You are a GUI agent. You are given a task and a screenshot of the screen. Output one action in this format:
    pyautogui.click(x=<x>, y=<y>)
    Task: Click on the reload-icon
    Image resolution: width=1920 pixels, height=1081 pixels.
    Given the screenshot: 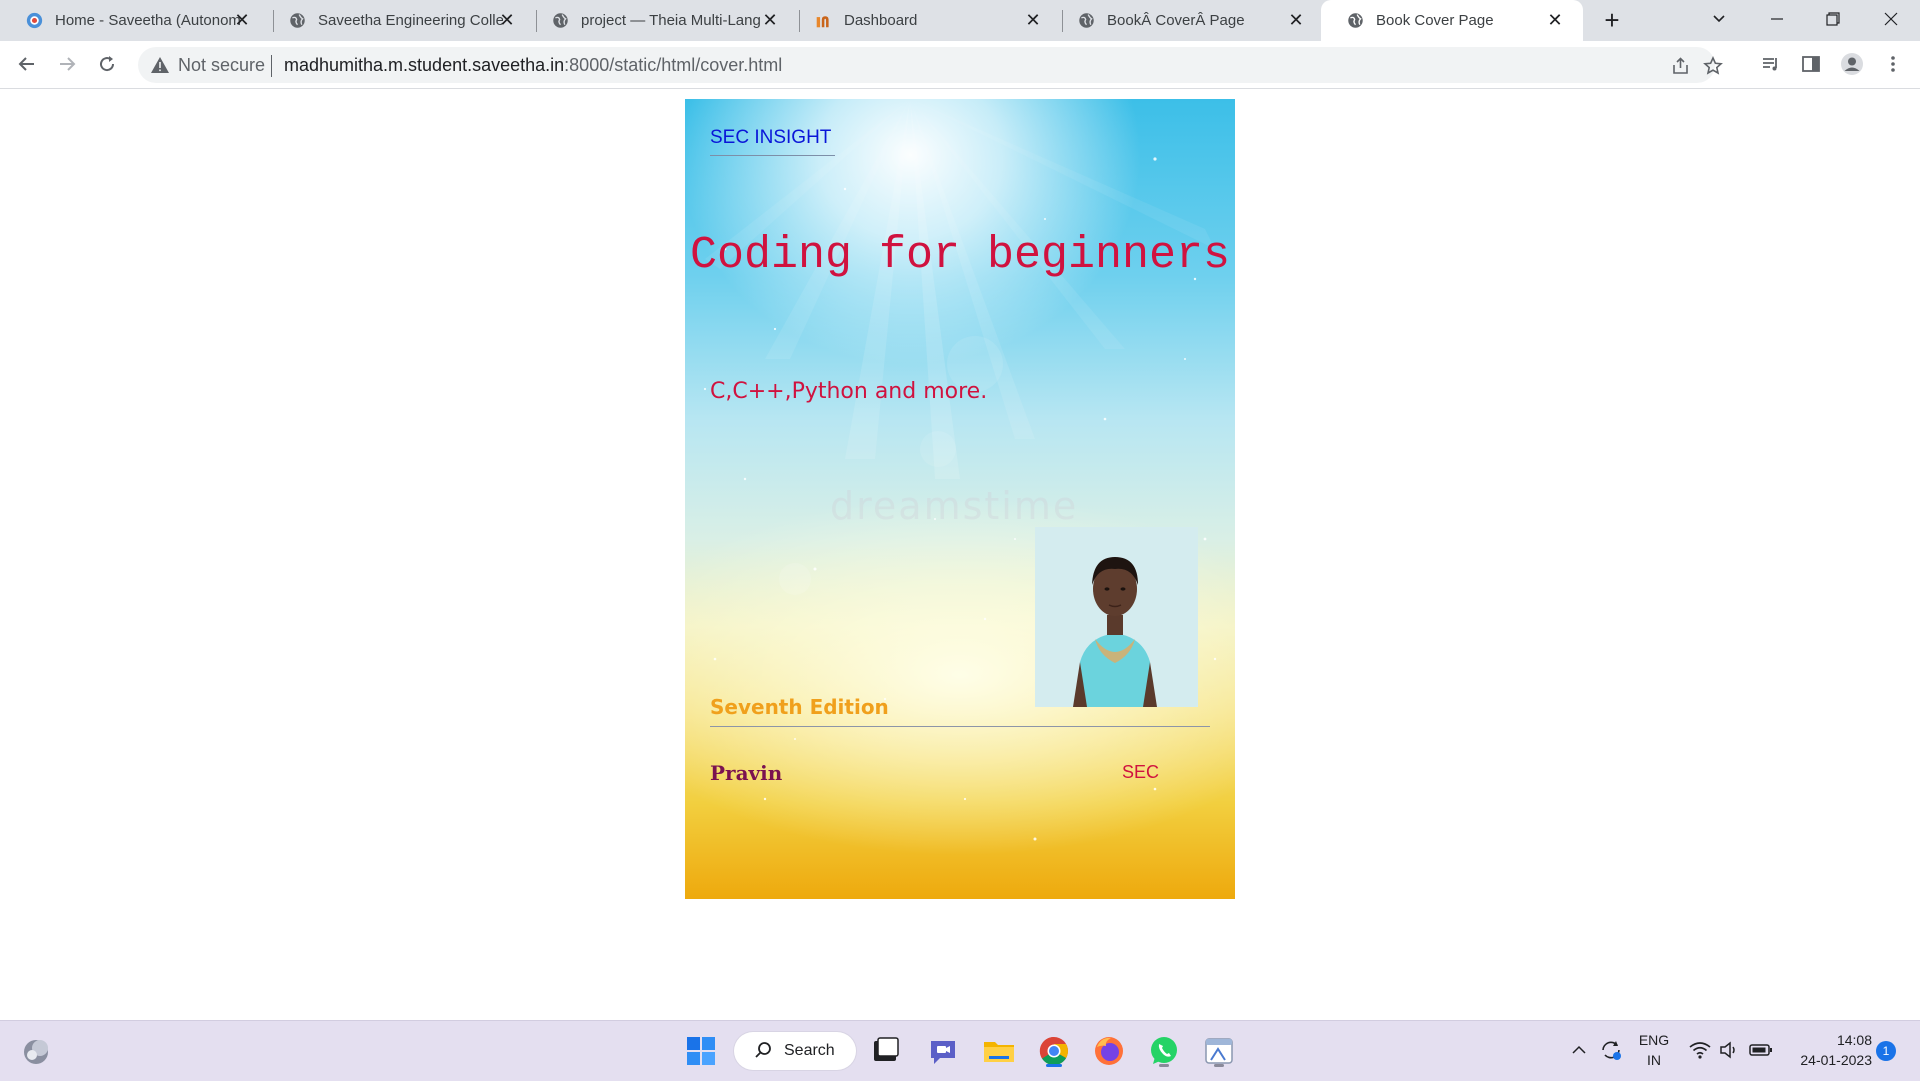 What is the action you would take?
    pyautogui.click(x=107, y=64)
    